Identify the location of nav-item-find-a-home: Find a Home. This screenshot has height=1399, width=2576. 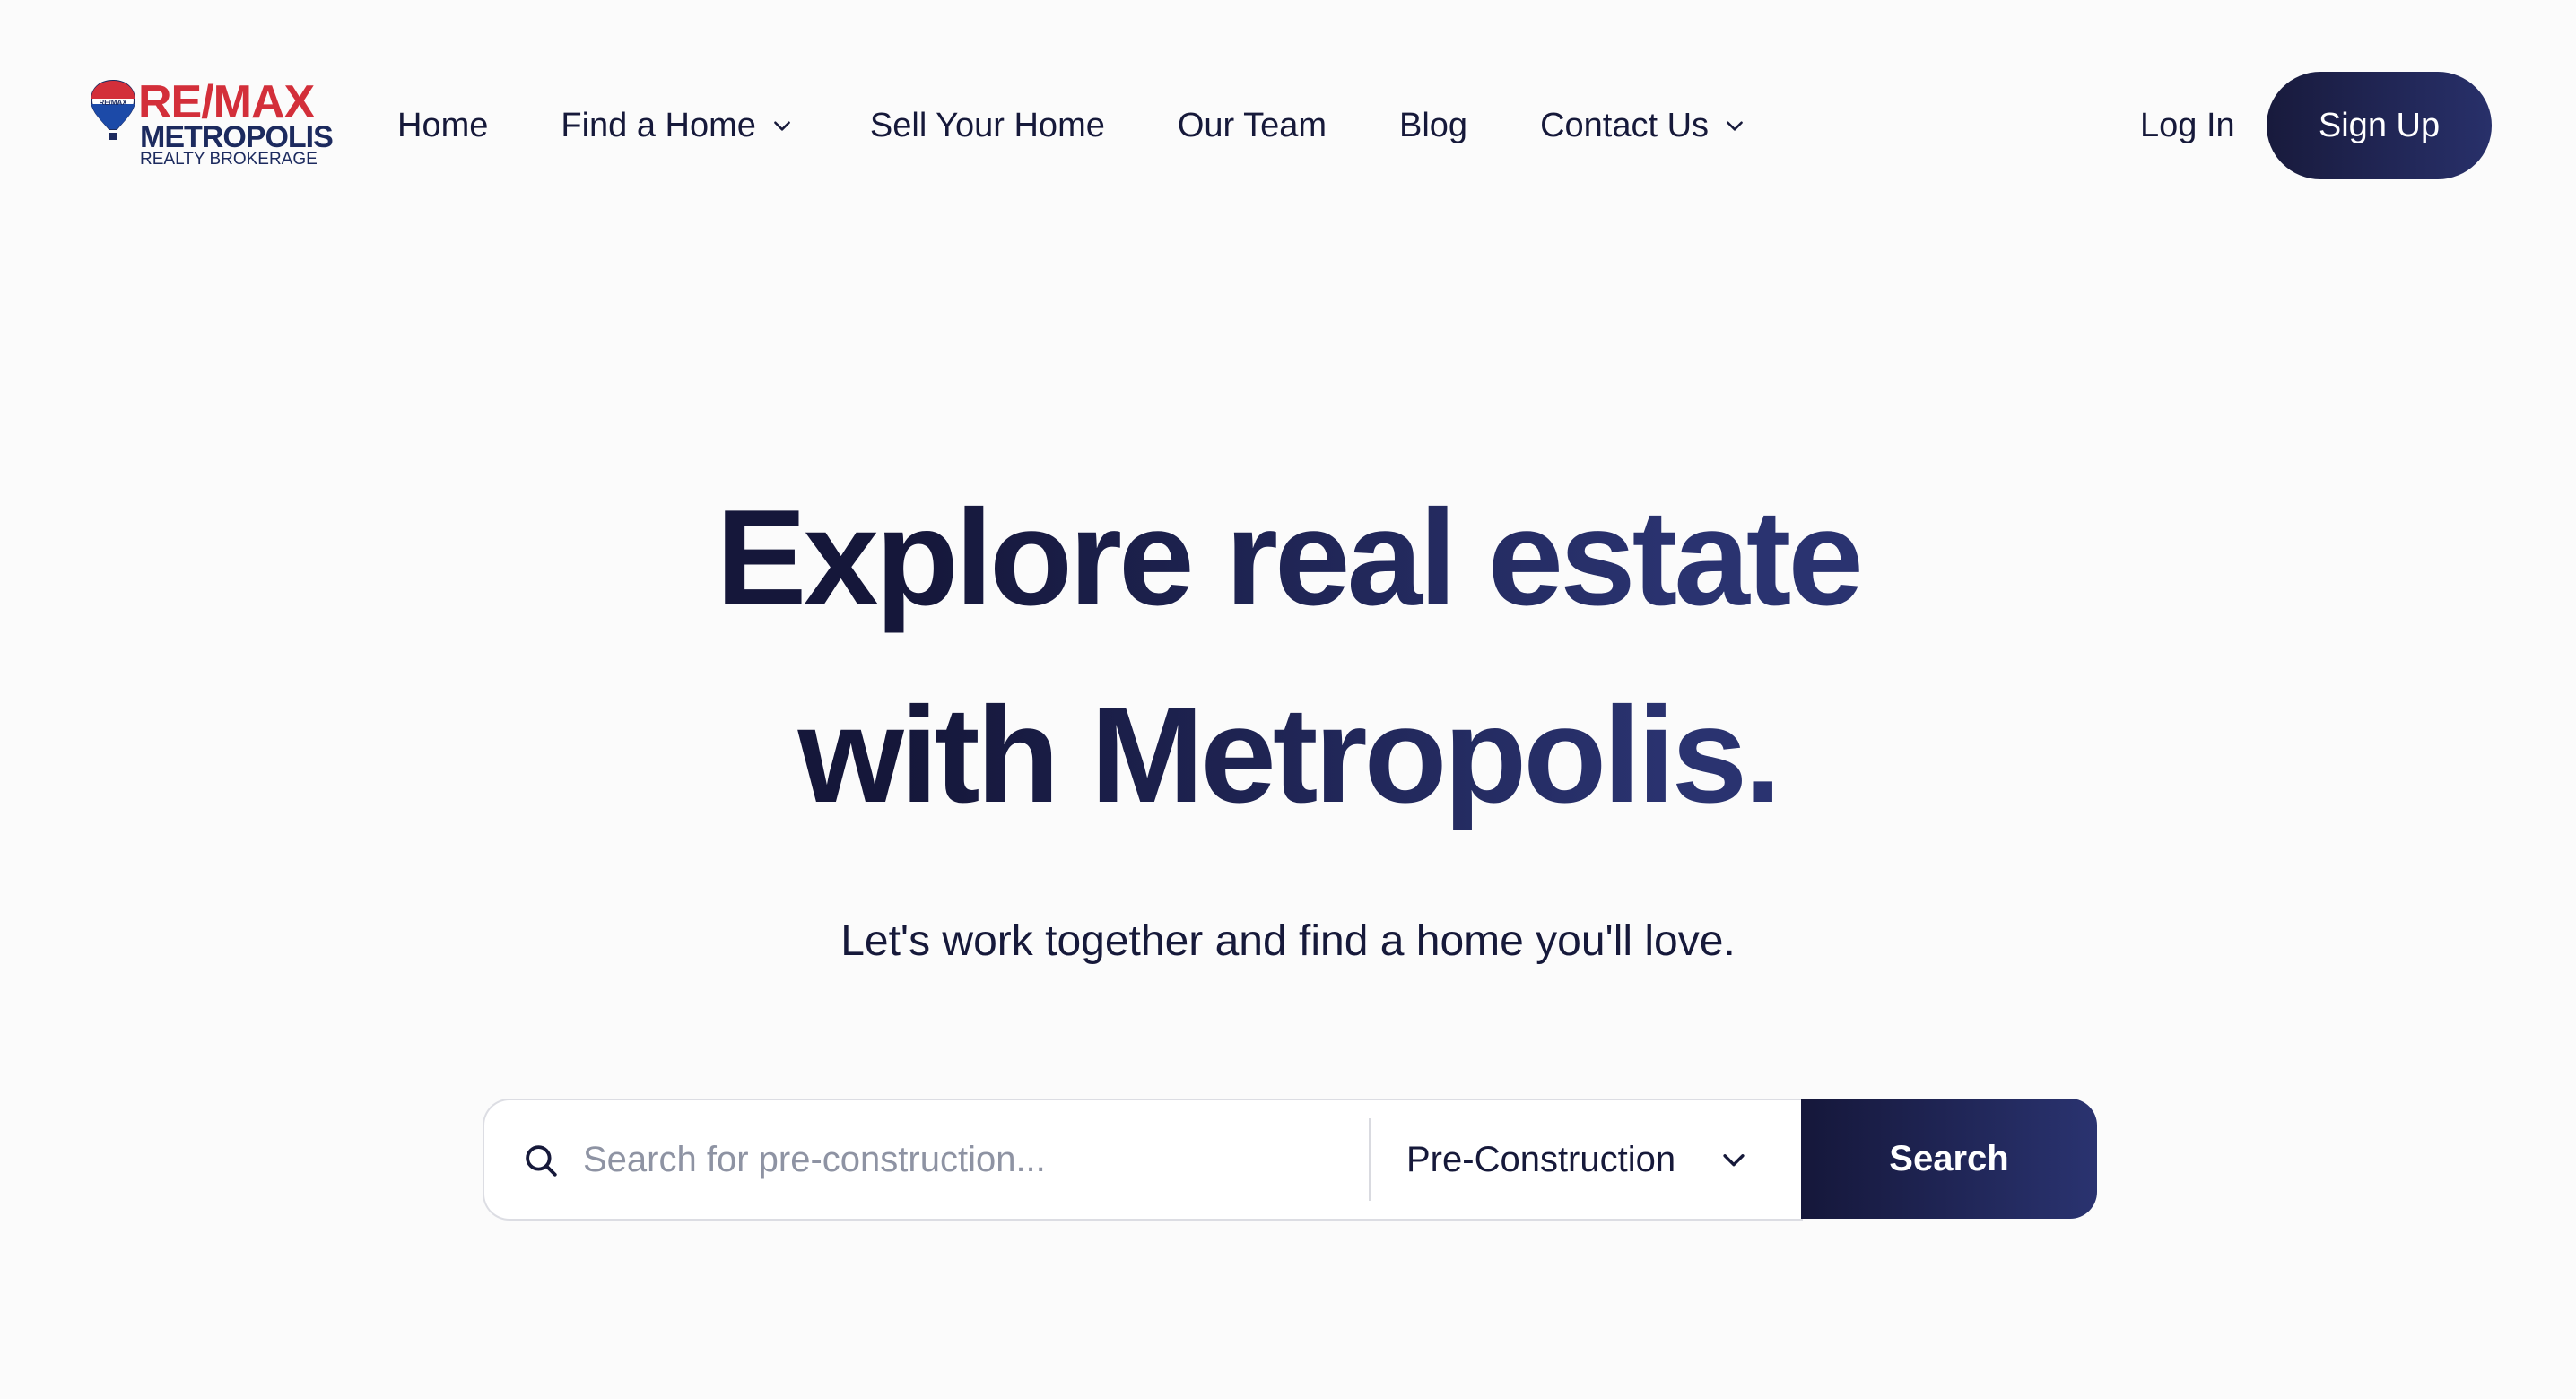
(677, 126).